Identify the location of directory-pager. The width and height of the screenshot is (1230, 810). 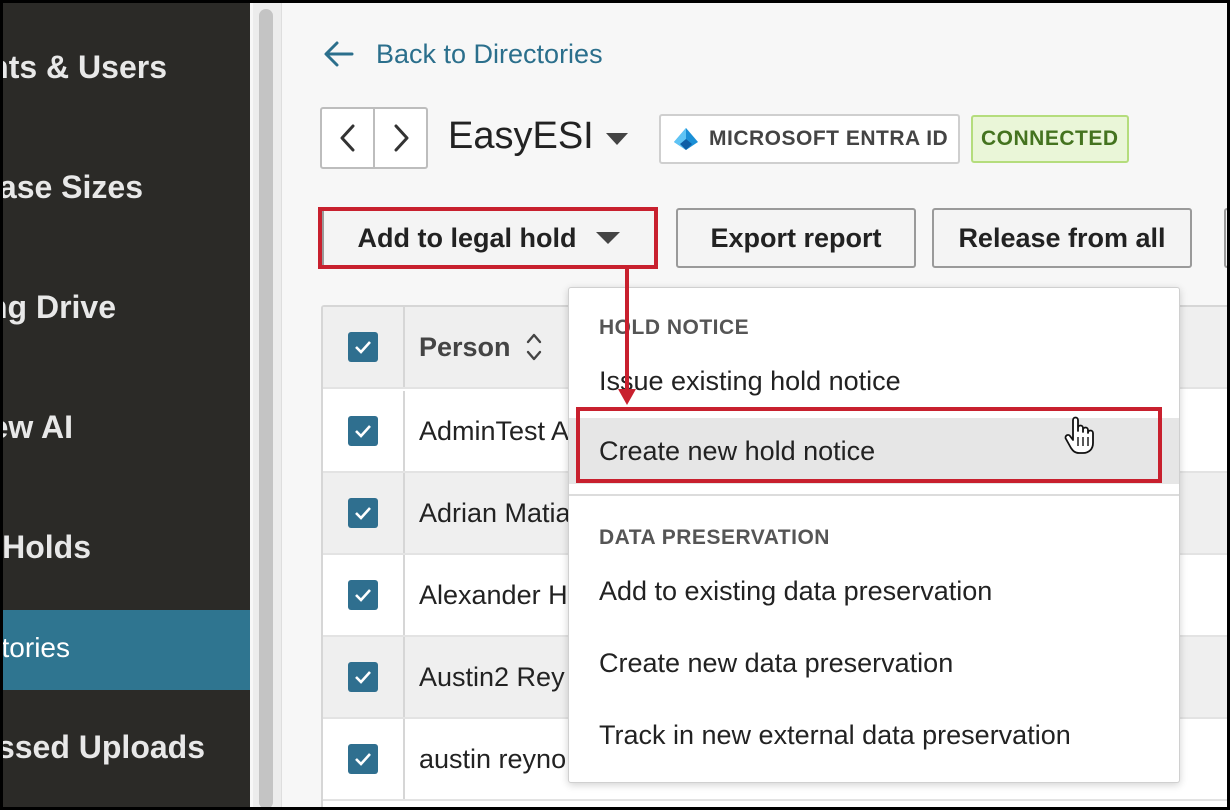
(374, 138).